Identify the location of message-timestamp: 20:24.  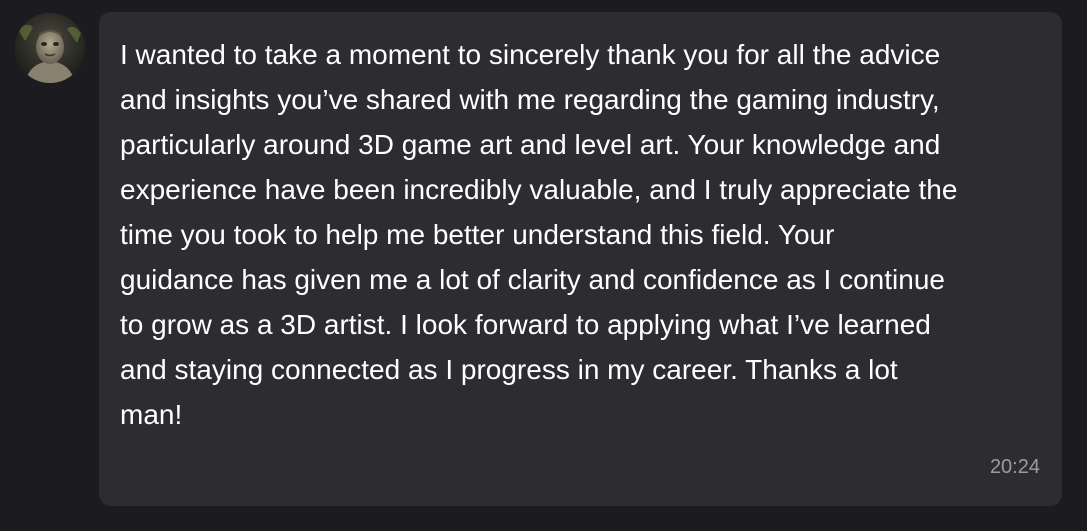
(1014, 467).